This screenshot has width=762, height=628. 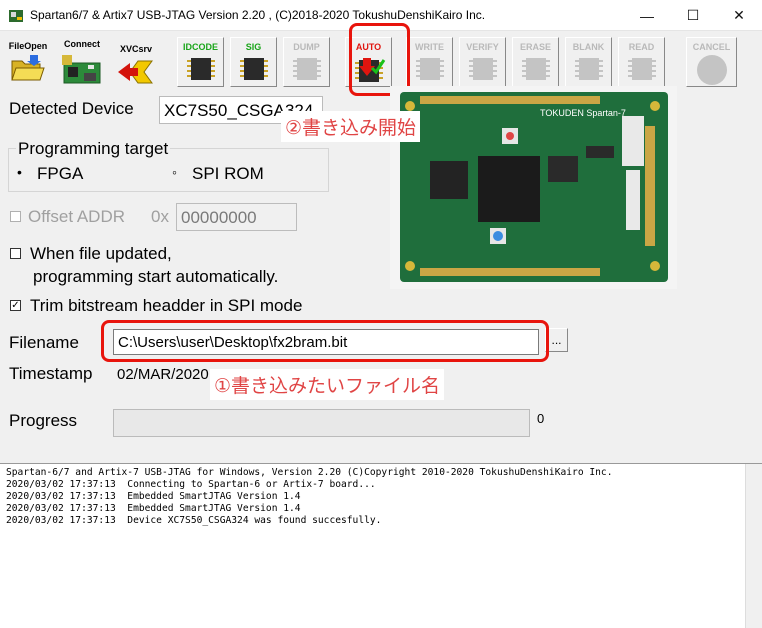 I want to click on dump-button: DUMP, so click(x=306, y=62).